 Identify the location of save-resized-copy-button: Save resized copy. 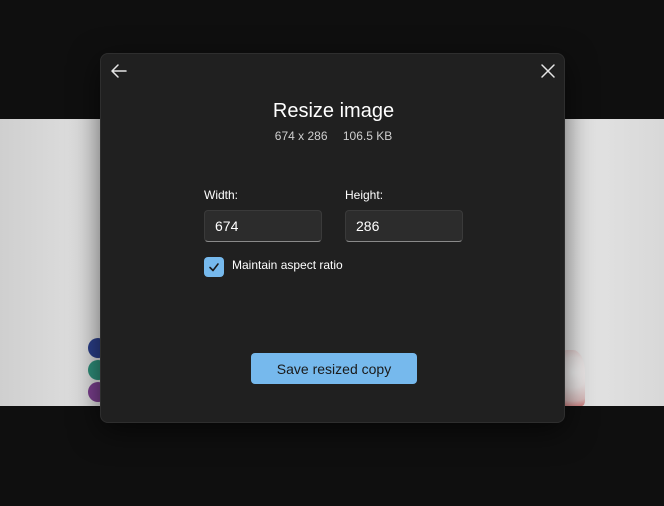
(334, 368).